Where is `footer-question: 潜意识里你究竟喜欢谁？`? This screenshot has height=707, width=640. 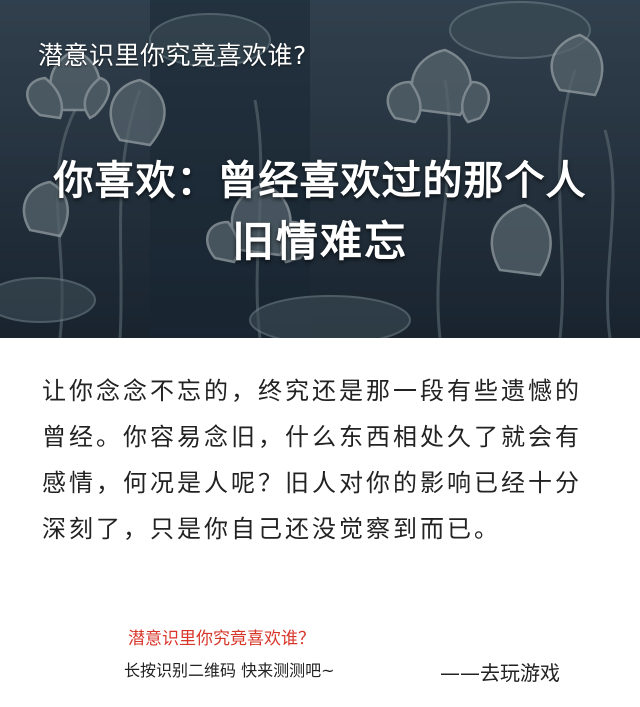
footer-question: 潜意识里你究竟喜欢谁？ is located at coordinates (221, 639).